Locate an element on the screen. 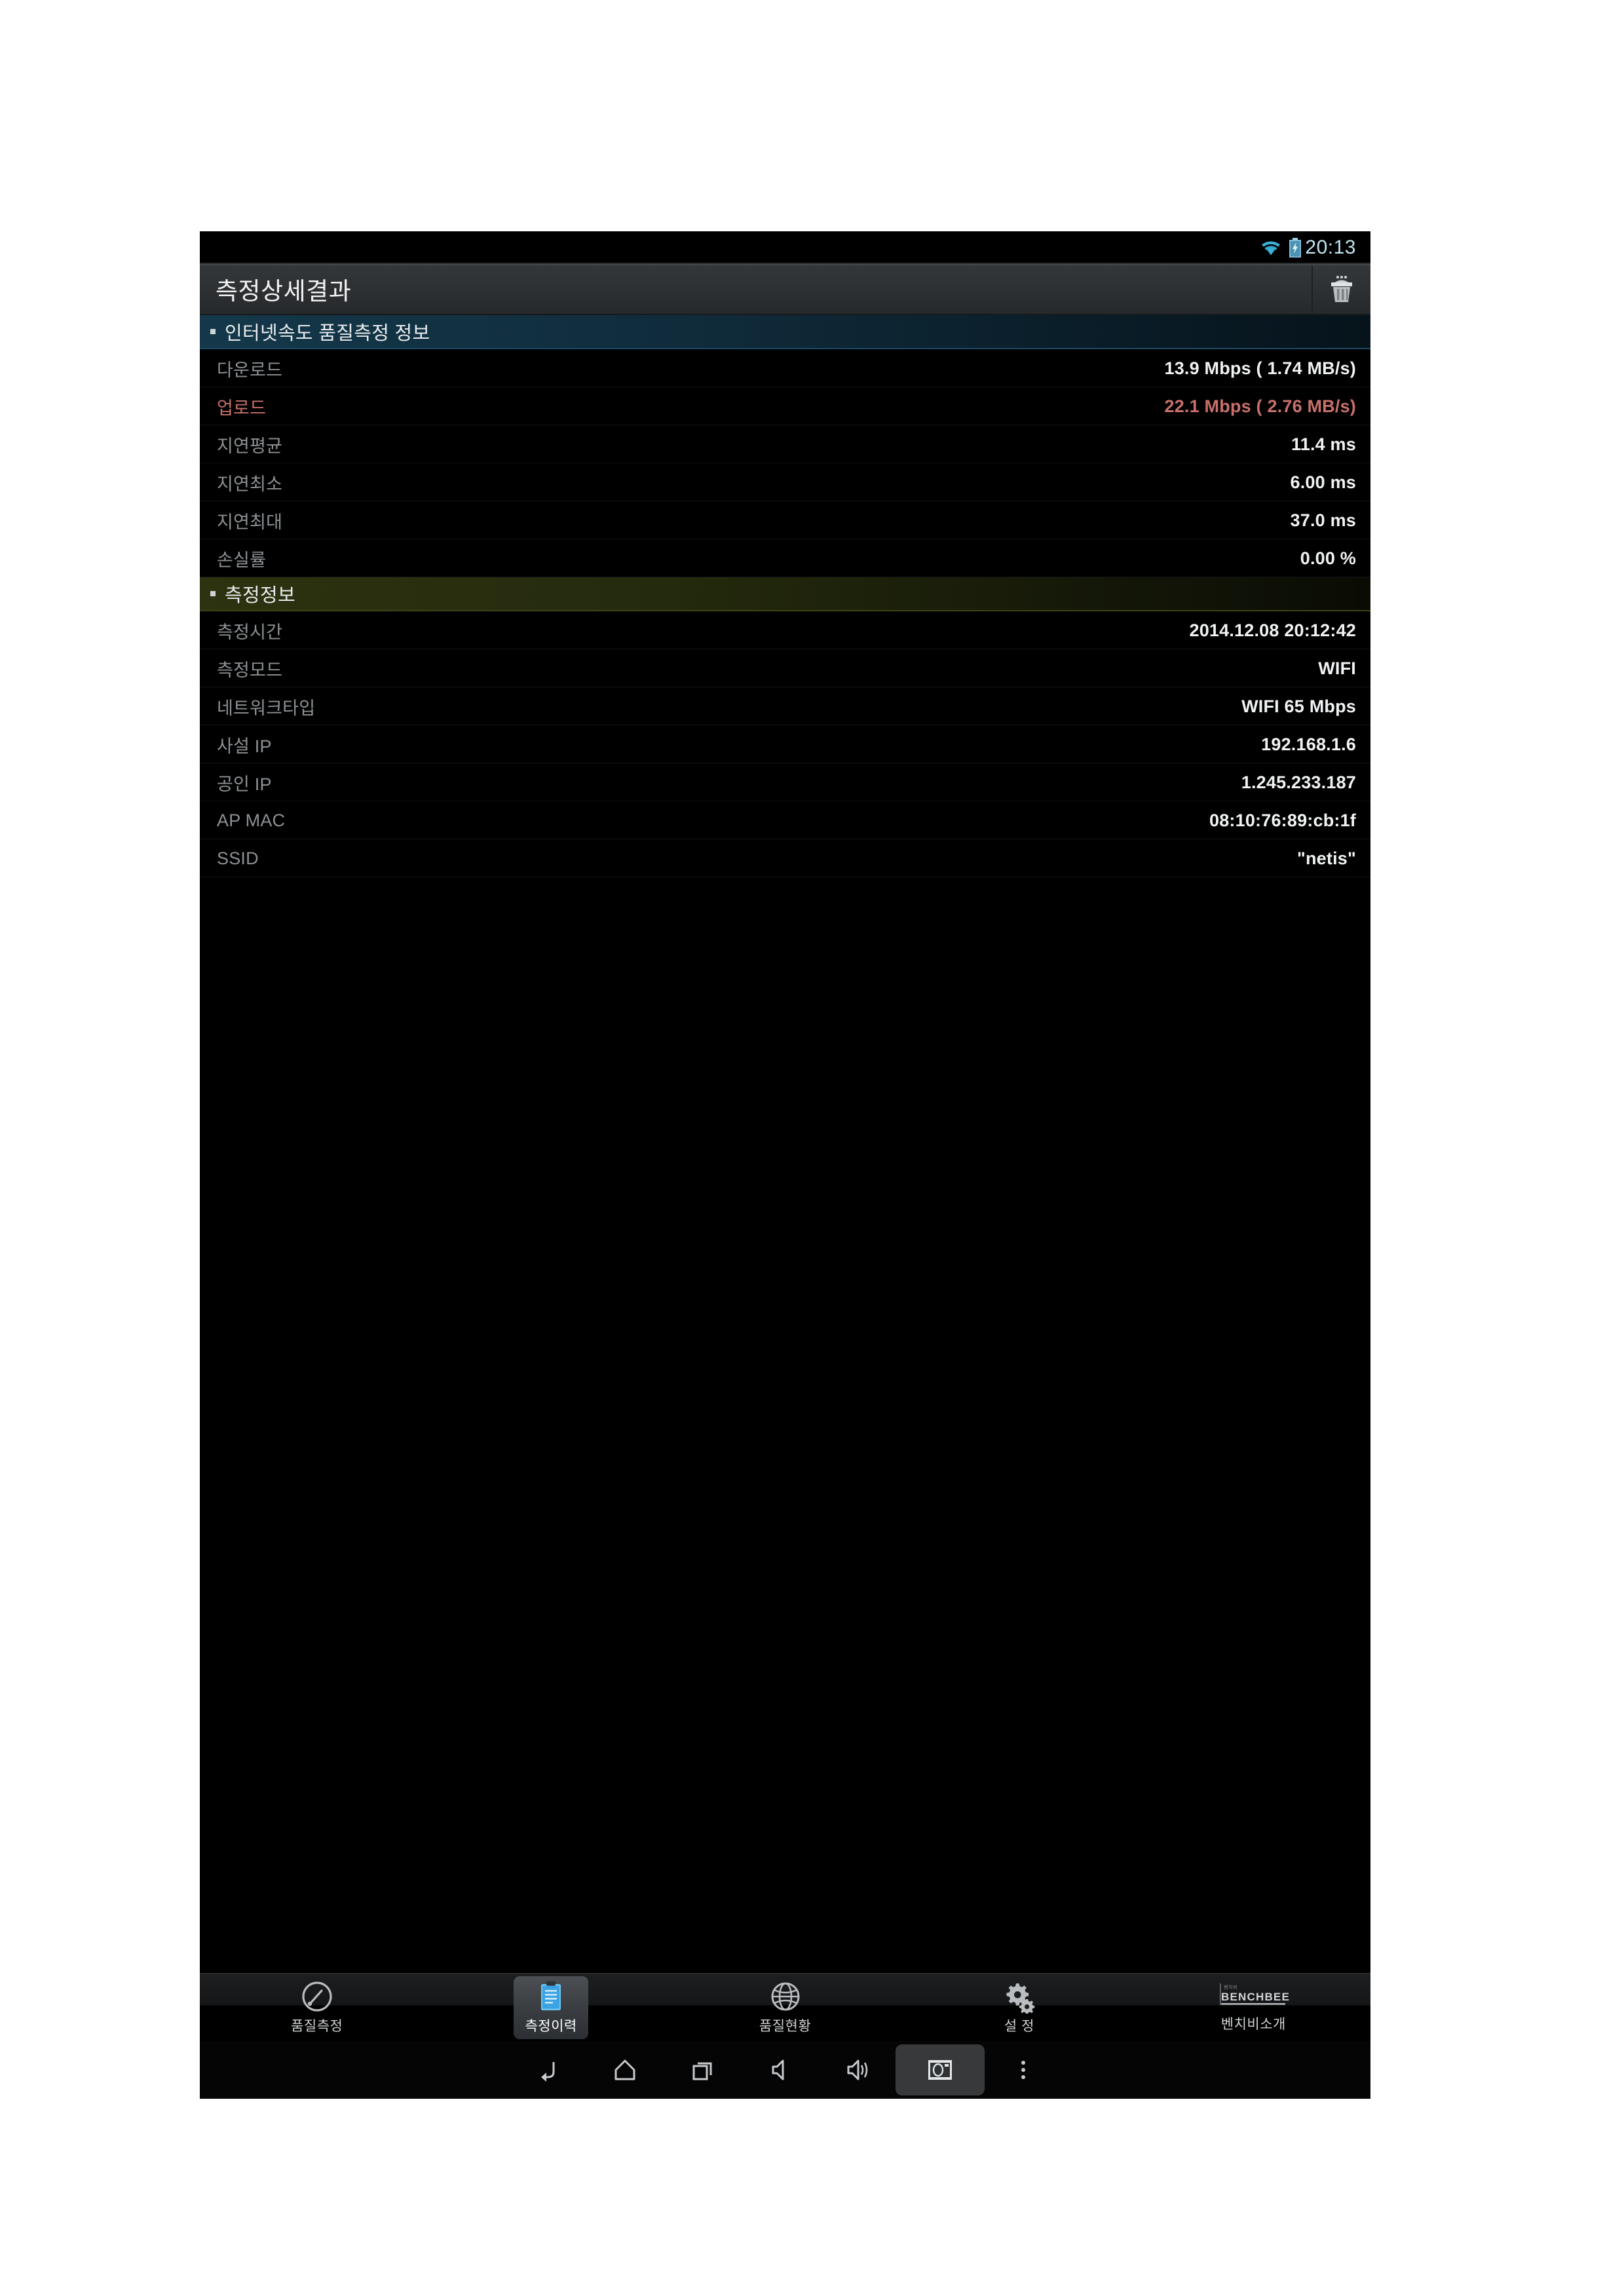 The image size is (1624, 2296). nav-button-recents is located at coordinates (702, 2070).